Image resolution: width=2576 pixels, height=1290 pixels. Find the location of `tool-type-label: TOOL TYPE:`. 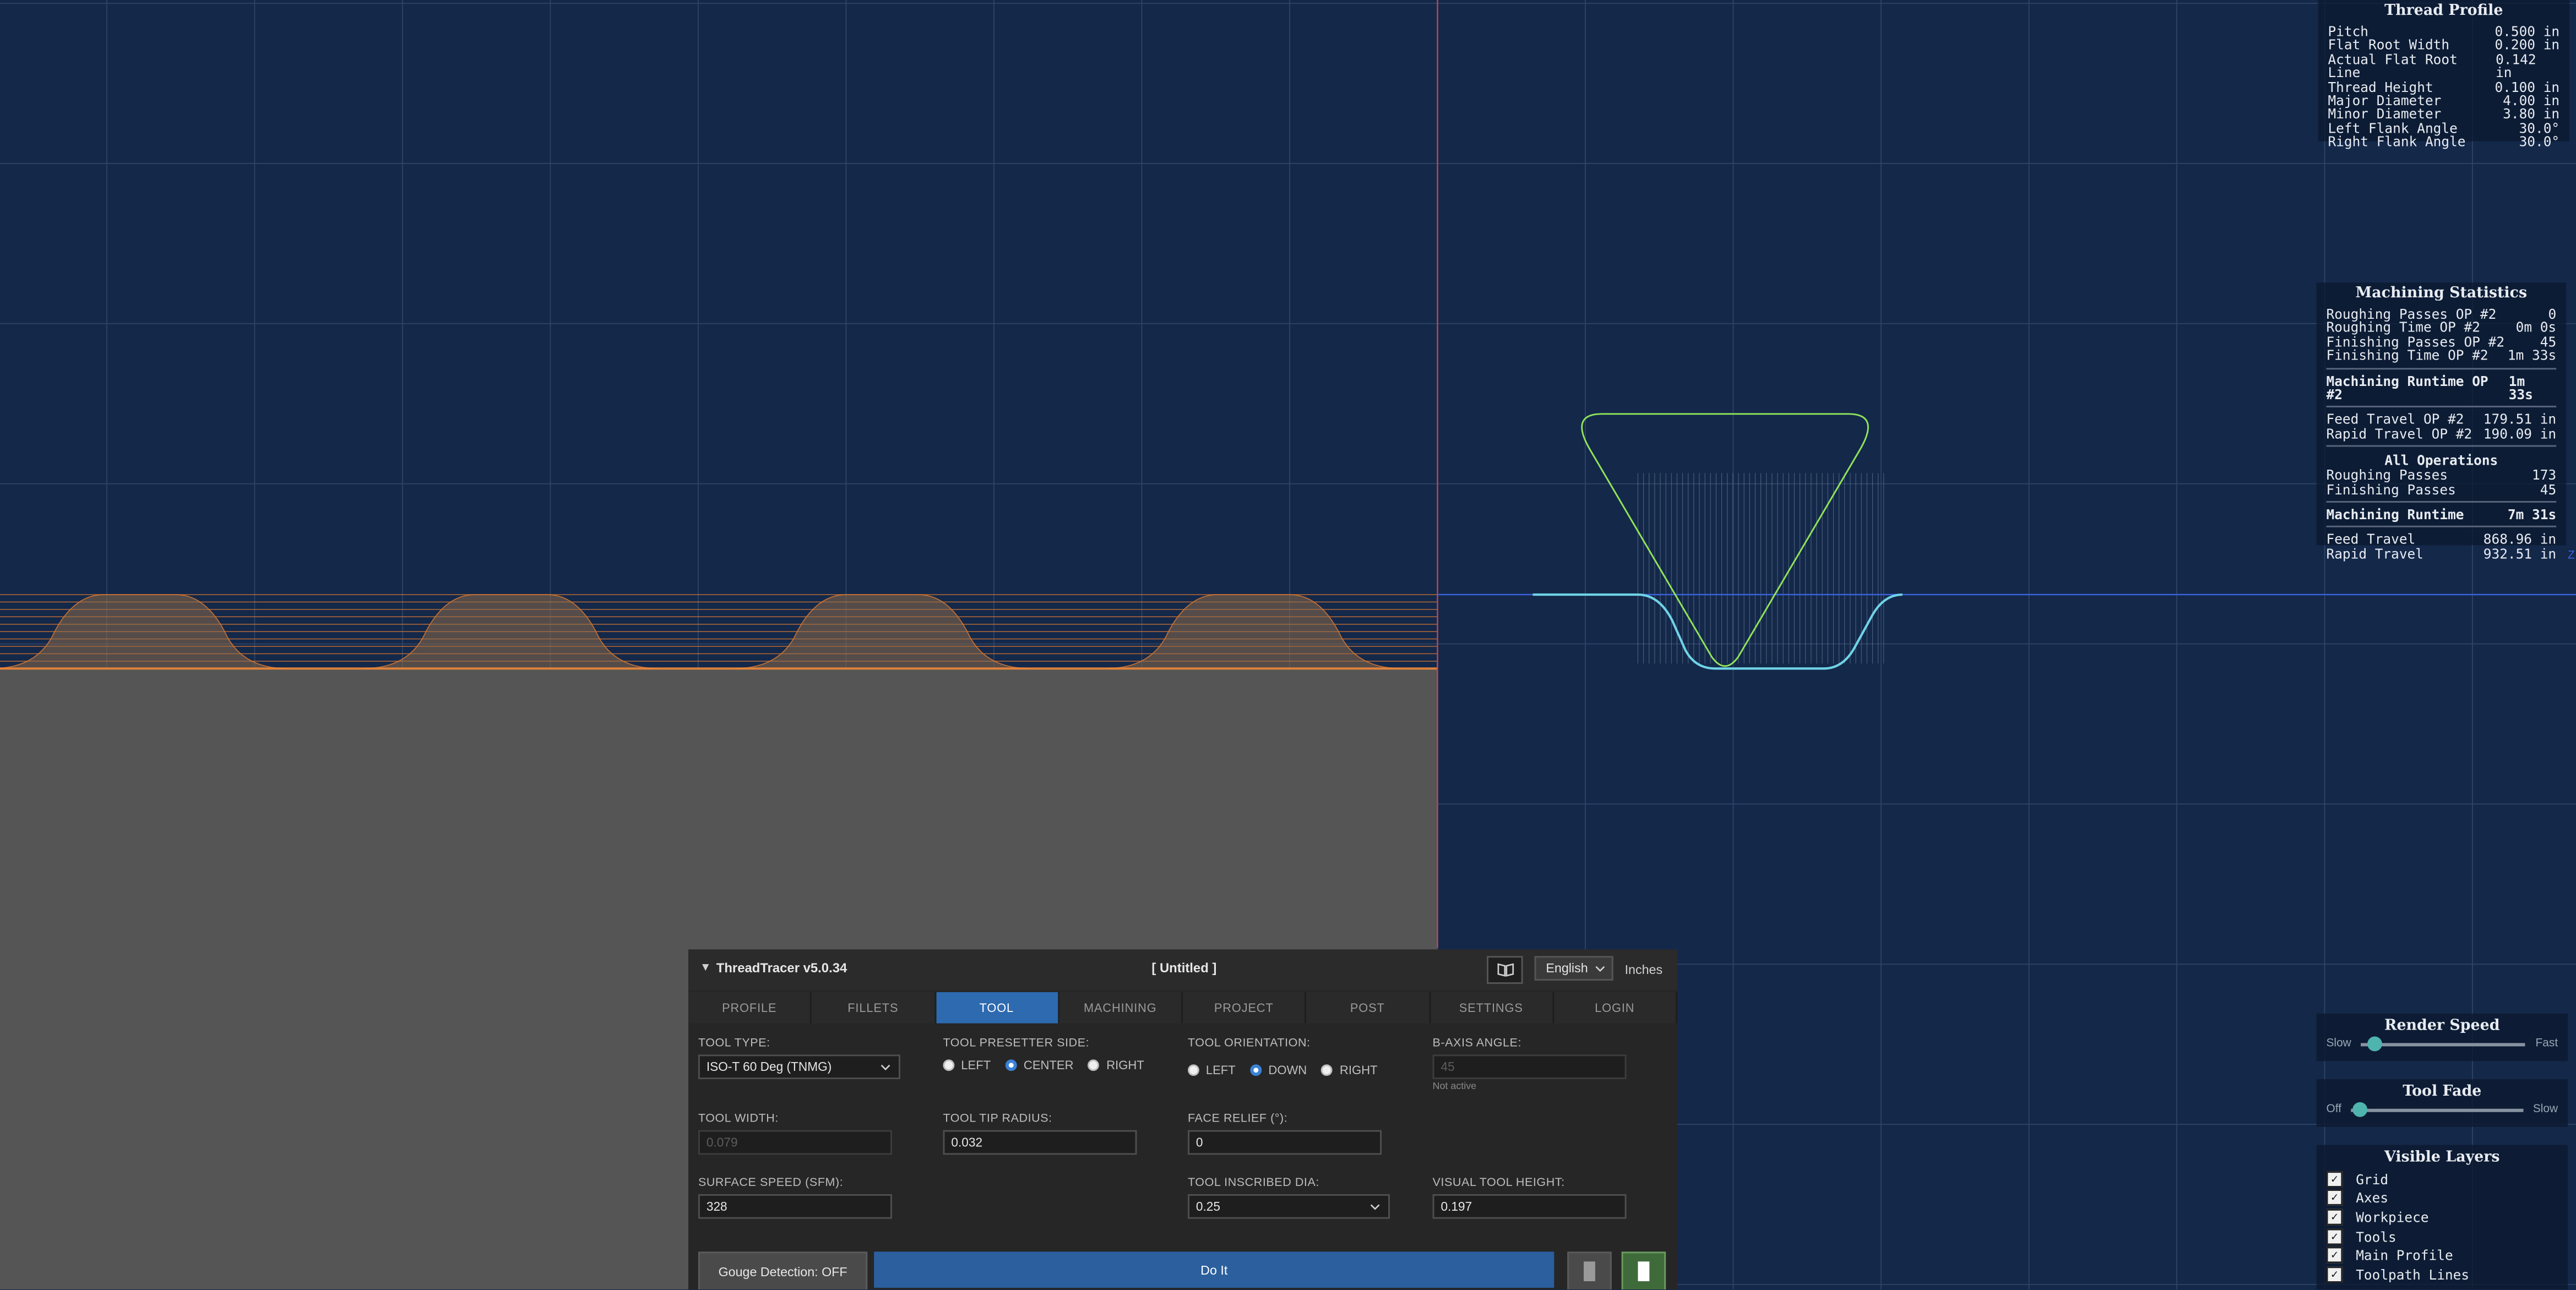

tool-type-label: TOOL TYPE: is located at coordinates (734, 1042).